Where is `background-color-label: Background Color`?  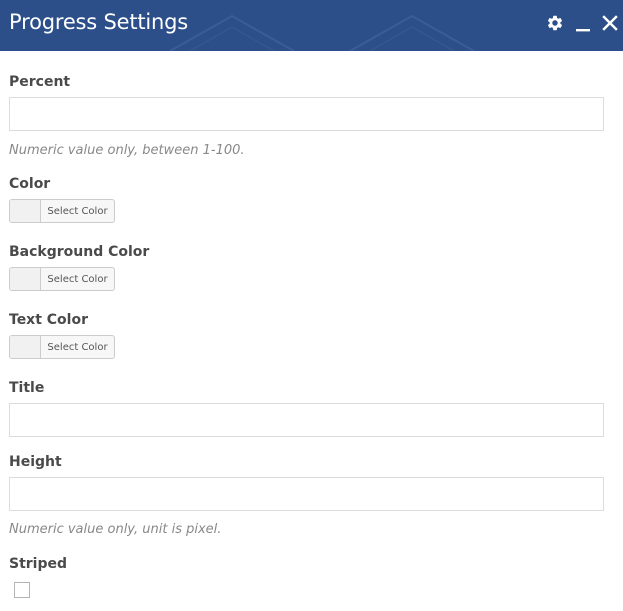 background-color-label: Background Color is located at coordinates (79, 252).